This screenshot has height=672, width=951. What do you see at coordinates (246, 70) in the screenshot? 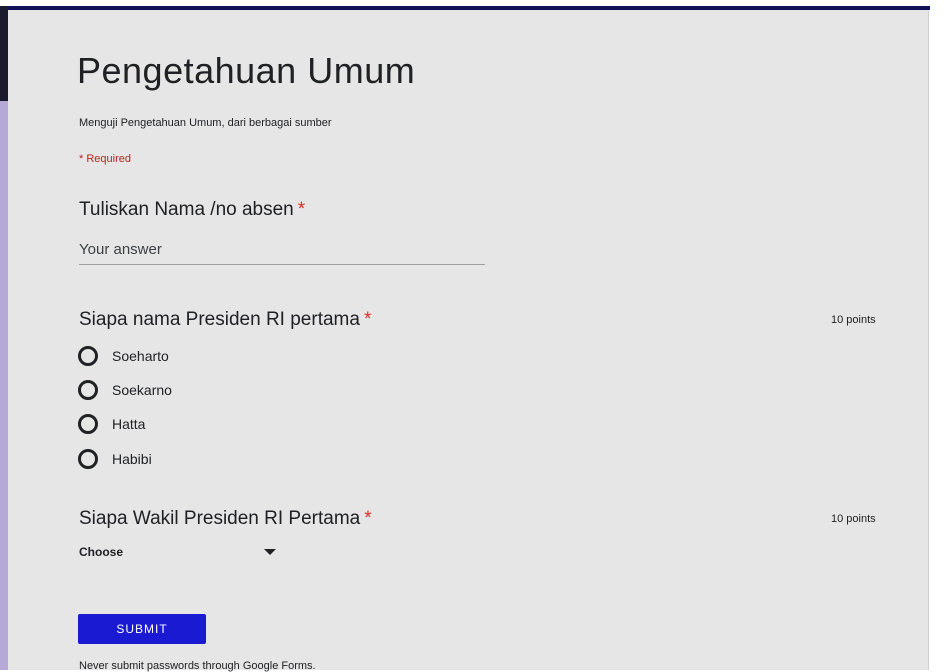
I see `form-title: Pengetahuan Umum` at bounding box center [246, 70].